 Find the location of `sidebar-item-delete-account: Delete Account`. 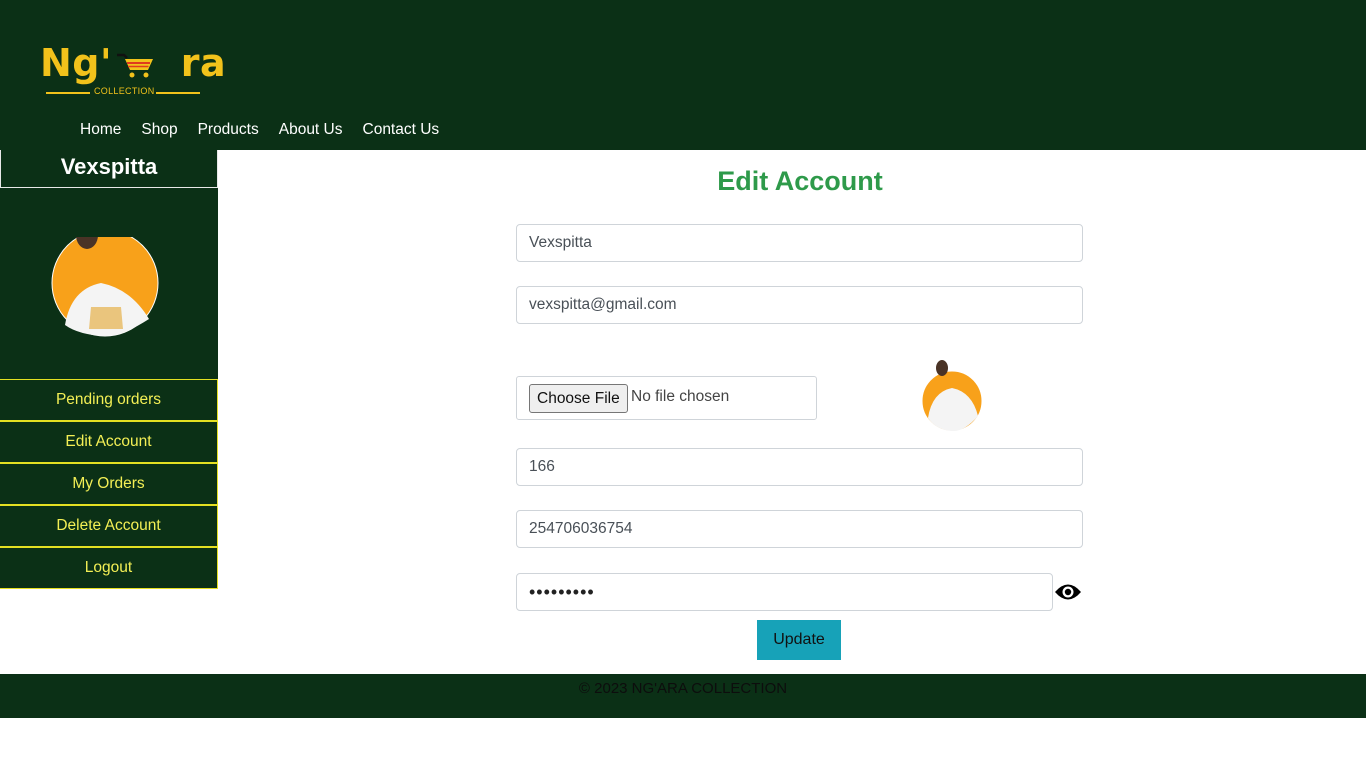

sidebar-item-delete-account: Delete Account is located at coordinates (109, 526).